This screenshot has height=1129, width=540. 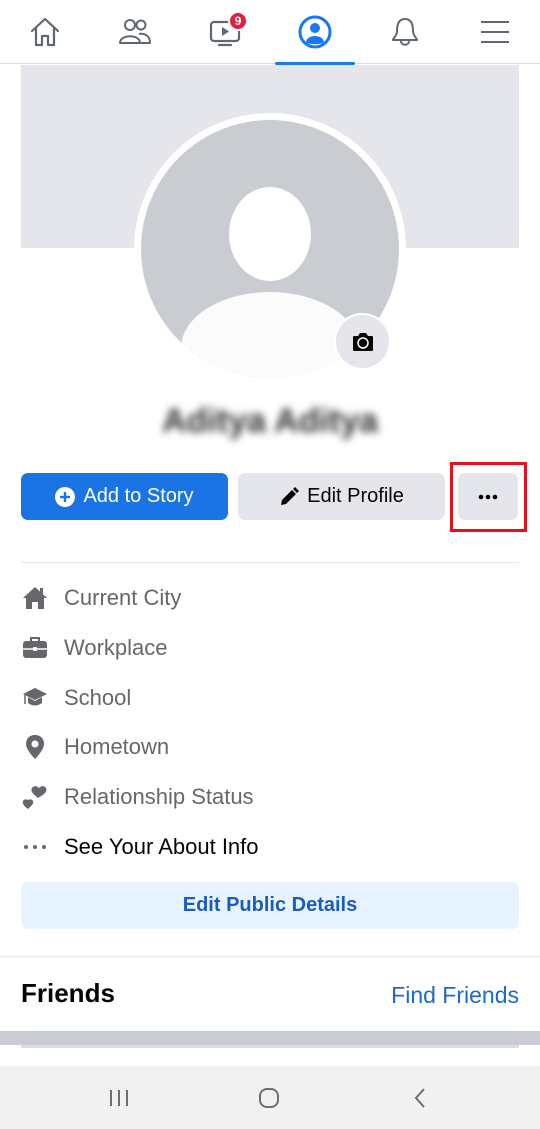 I want to click on nav-friends, so click(x=135, y=32).